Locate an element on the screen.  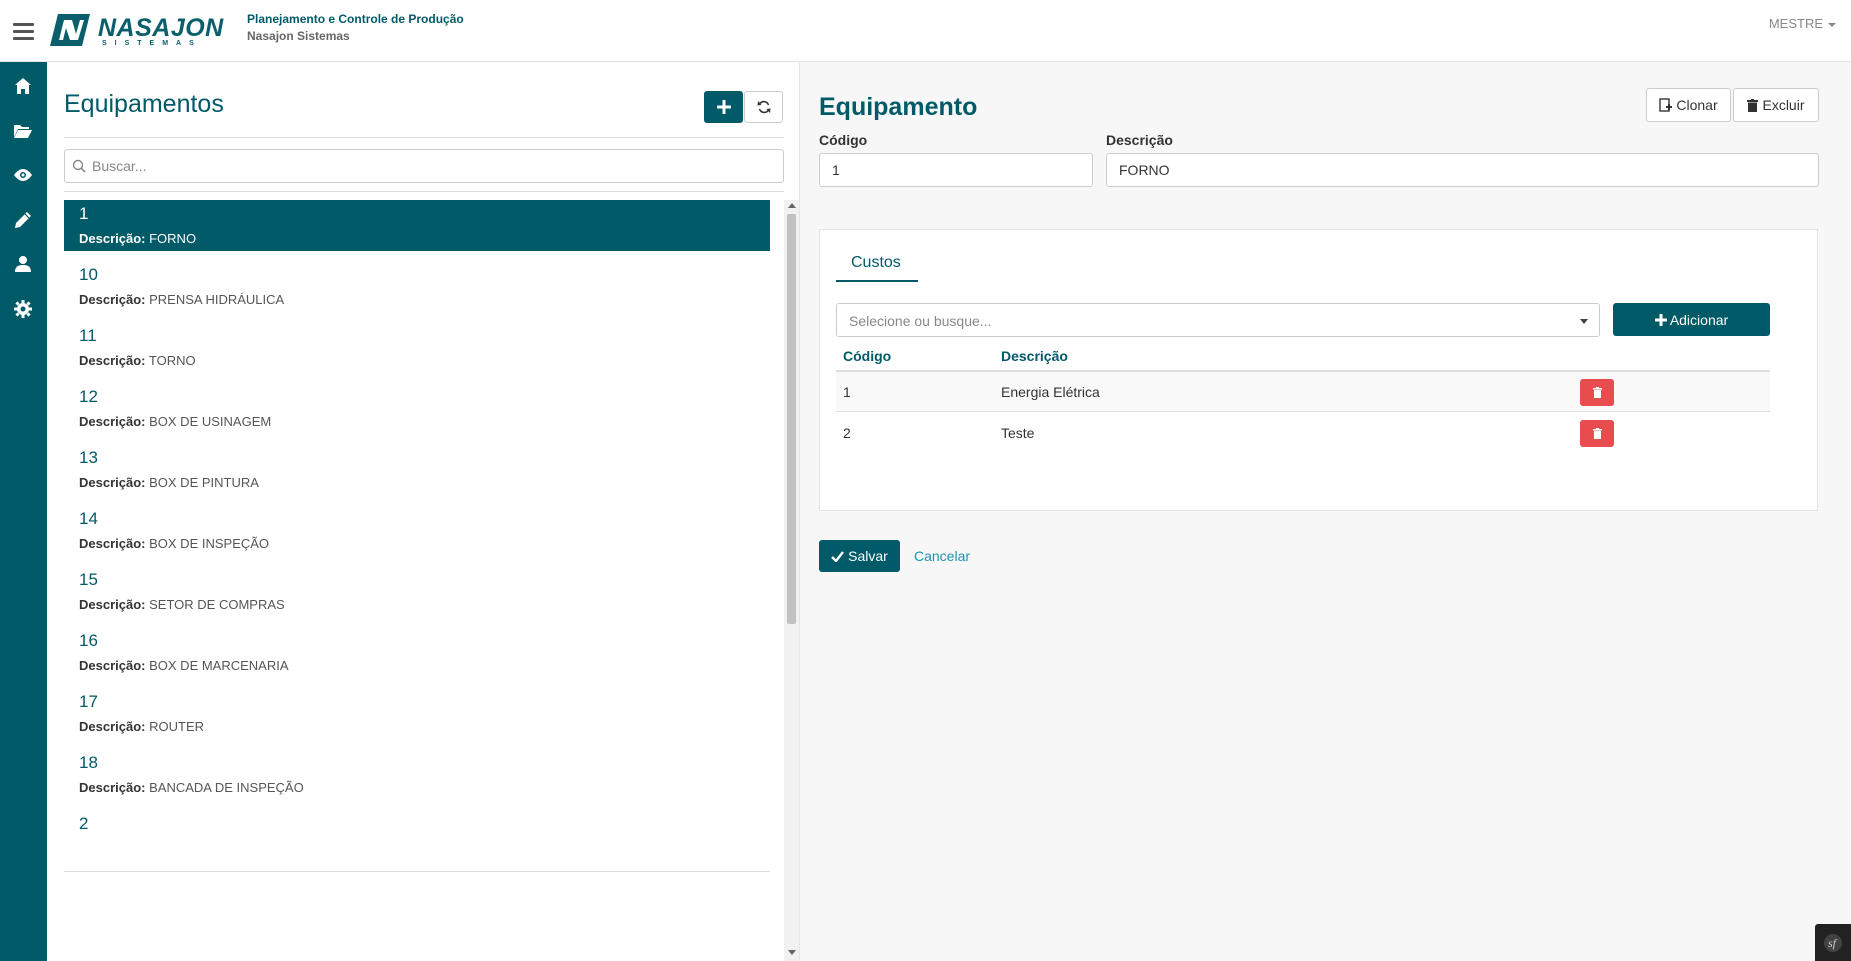
list-item-description: Descrição: TORNO is located at coordinates (137, 360).